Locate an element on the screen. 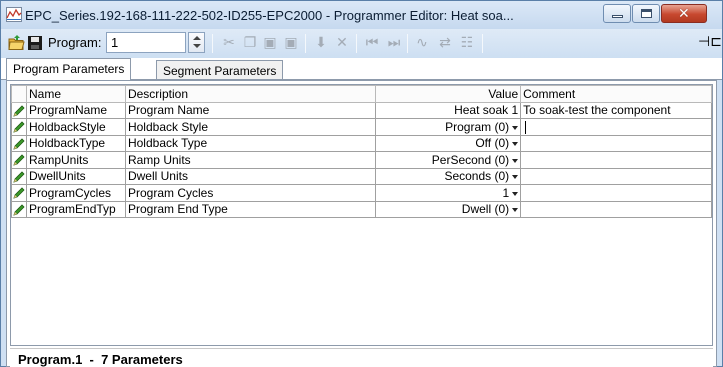  description-cell: Holdback Style is located at coordinates (250, 127).